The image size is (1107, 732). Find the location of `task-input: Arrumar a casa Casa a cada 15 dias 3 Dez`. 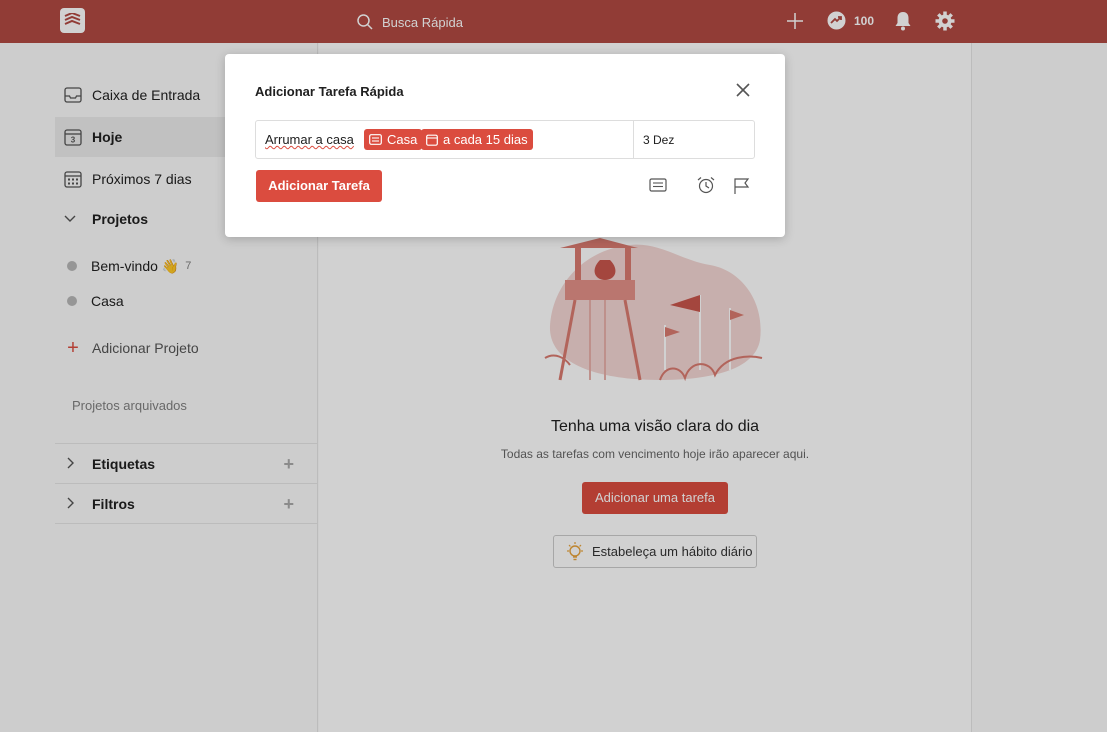

task-input: Arrumar a casa Casa a cada 15 dias 3 Dez is located at coordinates (505, 139).